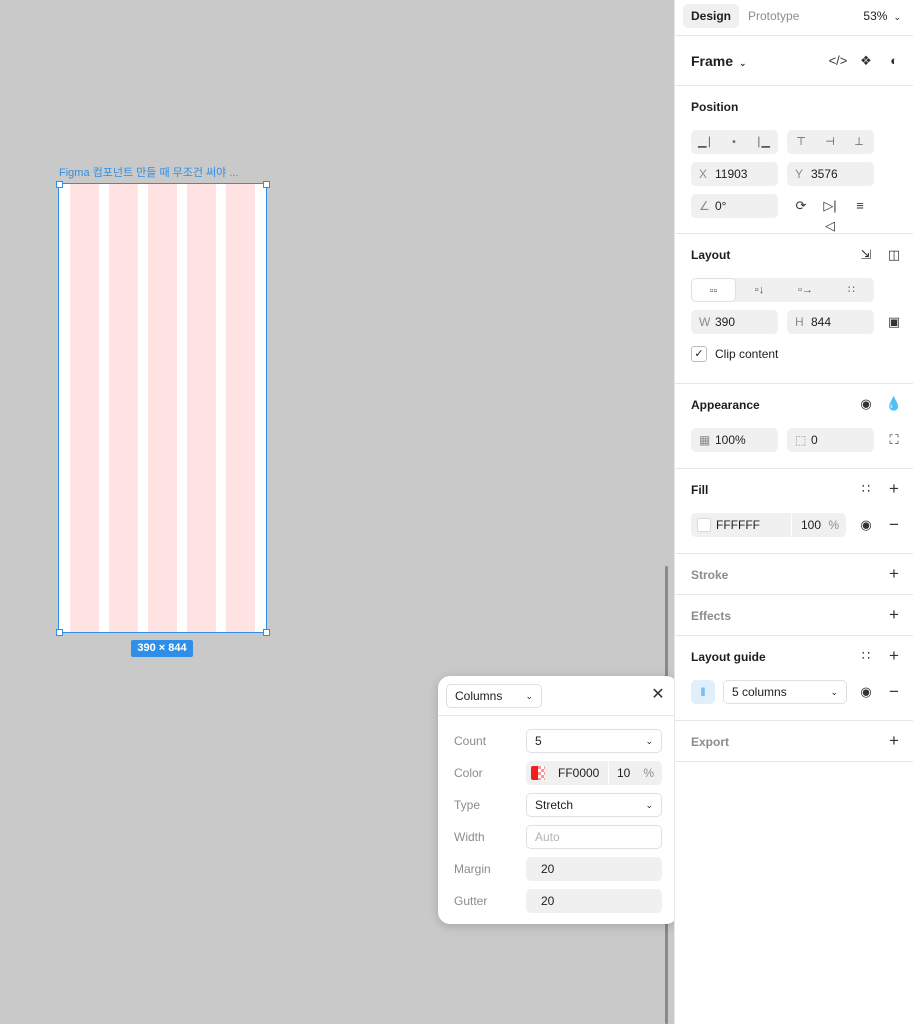 This screenshot has height=1024, width=913. I want to click on width-input: Auto, so click(594, 837).